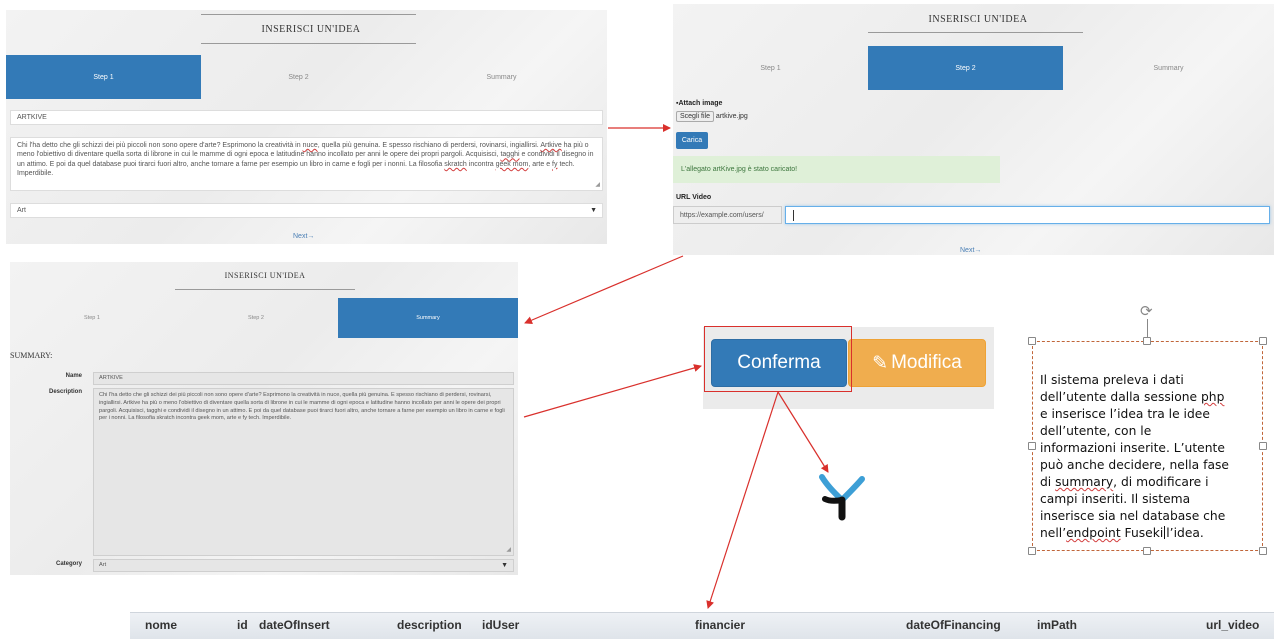 This screenshot has height=639, width=1274. Describe the element at coordinates (1027, 215) in the screenshot. I see `url-video-input` at that location.